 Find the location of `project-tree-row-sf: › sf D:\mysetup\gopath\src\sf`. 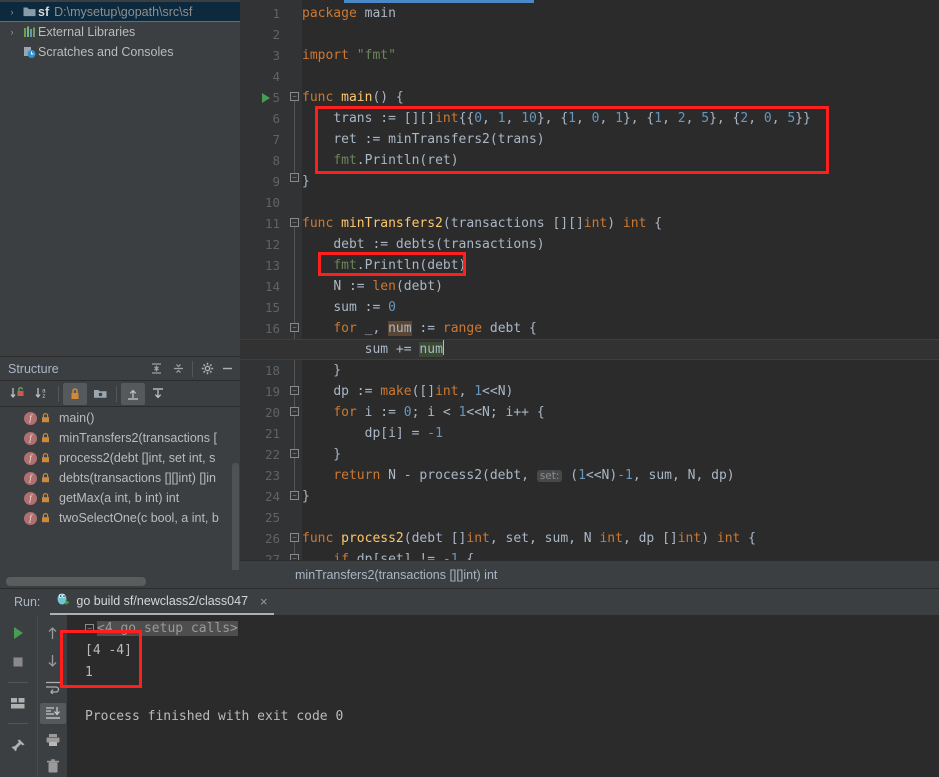

project-tree-row-sf: › sf D:\mysetup\gopath\src\sf is located at coordinates (120, 12).